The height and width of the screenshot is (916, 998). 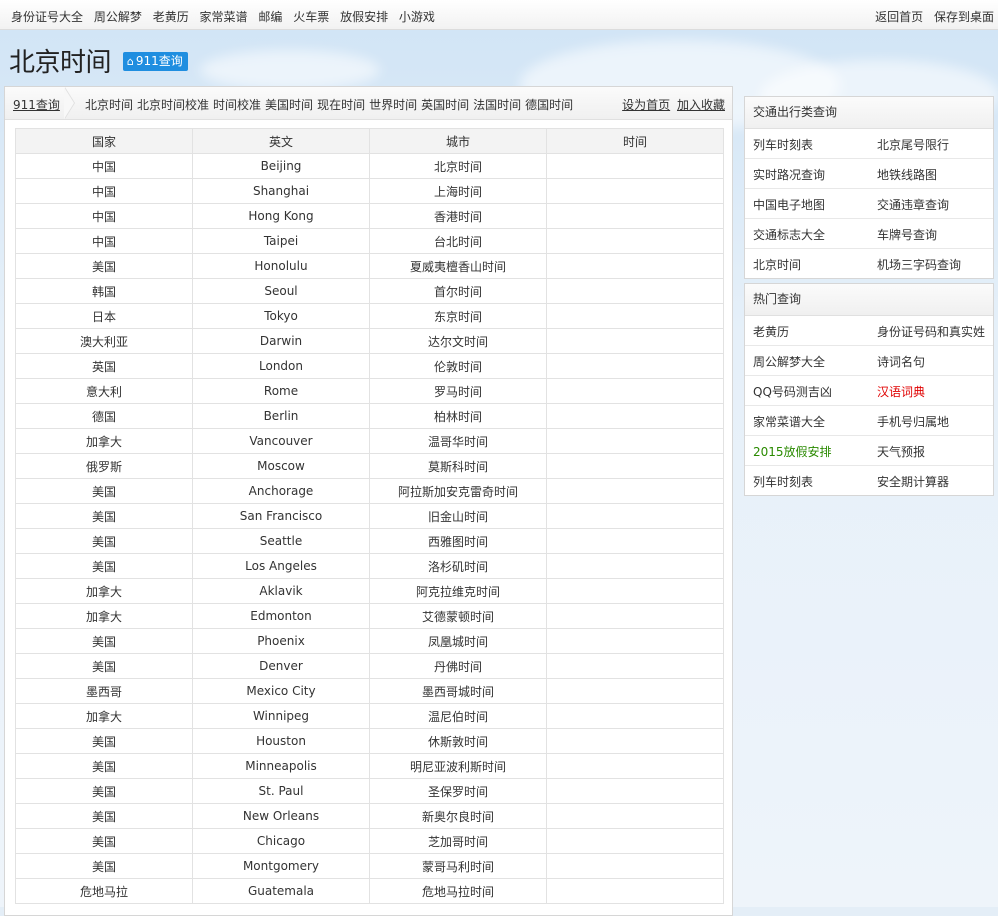 I want to click on link-airport-code: 机场三字码查询, so click(x=919, y=264).